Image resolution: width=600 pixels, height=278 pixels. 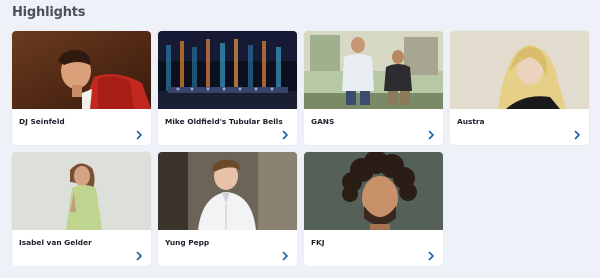 I want to click on highlight-card-tubular-bells: Mike Oldfield's Tubular Bells, so click(x=227, y=88).